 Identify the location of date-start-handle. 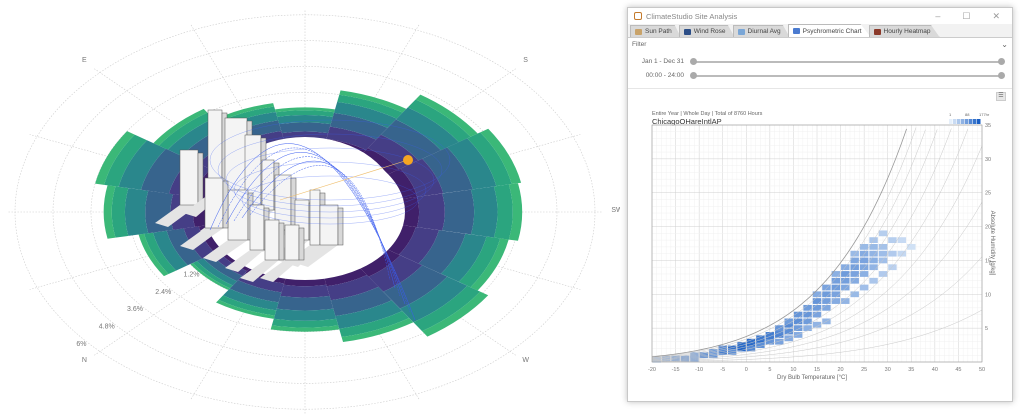
(693, 61).